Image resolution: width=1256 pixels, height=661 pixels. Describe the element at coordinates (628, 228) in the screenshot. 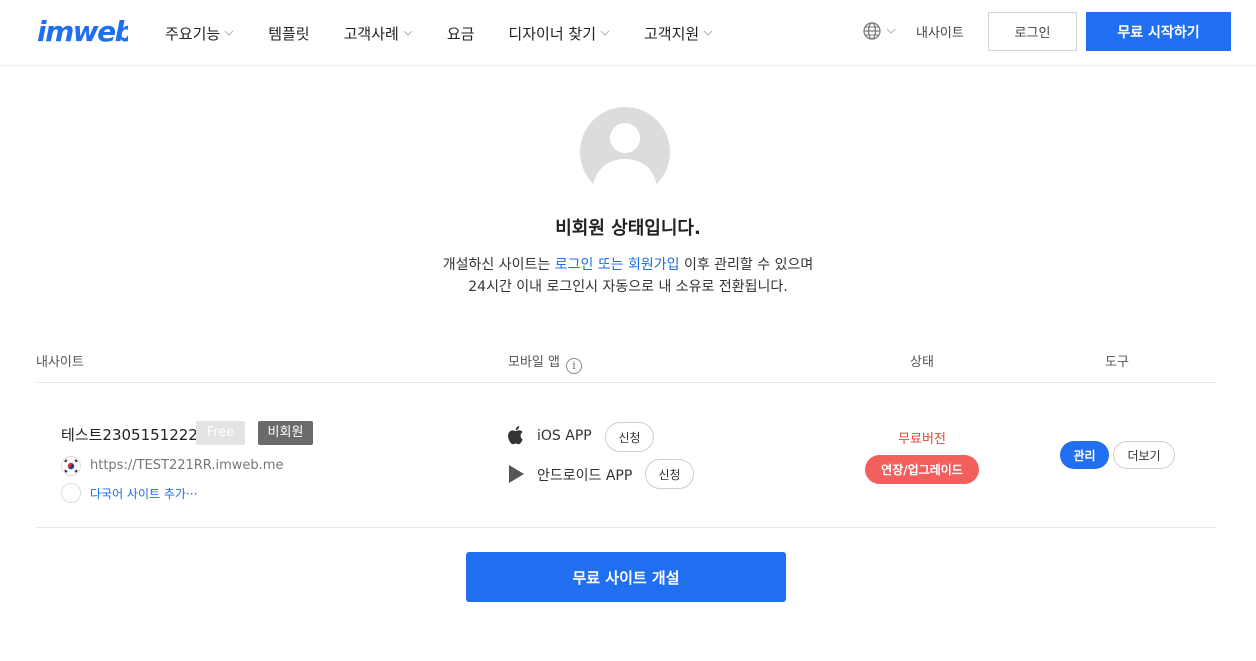

I see `guest-status-title: 비회원 상태입니다.` at that location.